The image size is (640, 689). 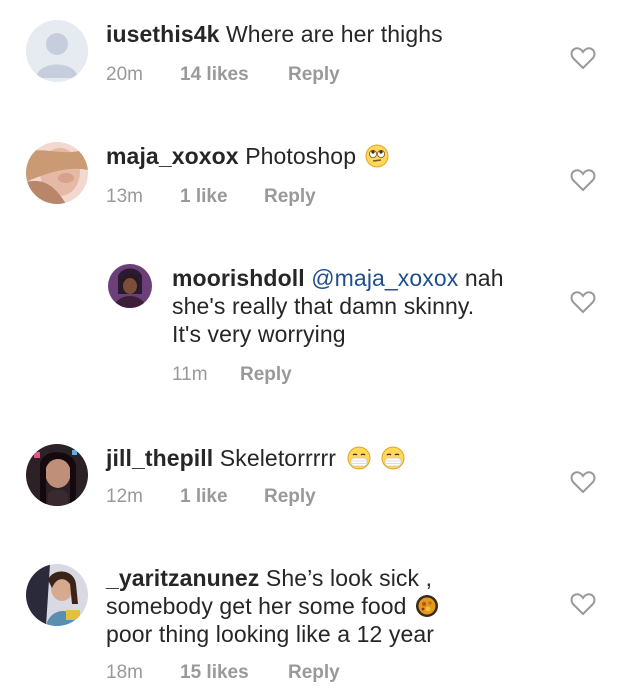 What do you see at coordinates (159, 458) in the screenshot?
I see `comment-username: jill_thepill` at bounding box center [159, 458].